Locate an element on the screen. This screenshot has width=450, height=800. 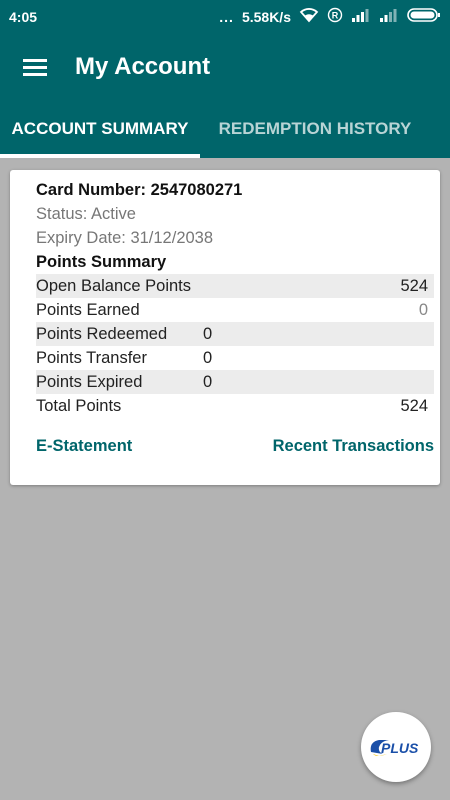
status-time: 4:05 is located at coordinates (23, 16).